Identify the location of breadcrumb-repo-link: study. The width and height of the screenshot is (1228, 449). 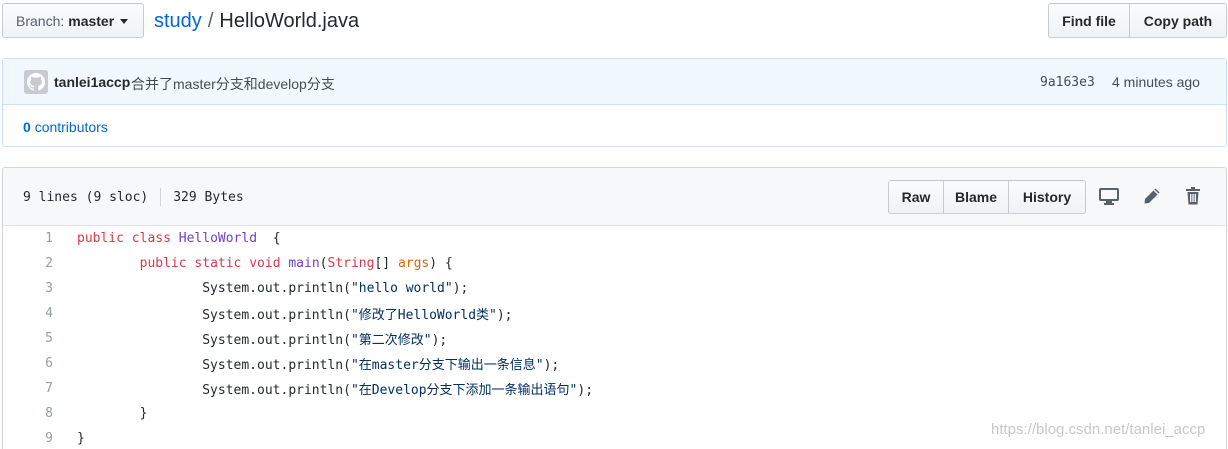
(178, 21).